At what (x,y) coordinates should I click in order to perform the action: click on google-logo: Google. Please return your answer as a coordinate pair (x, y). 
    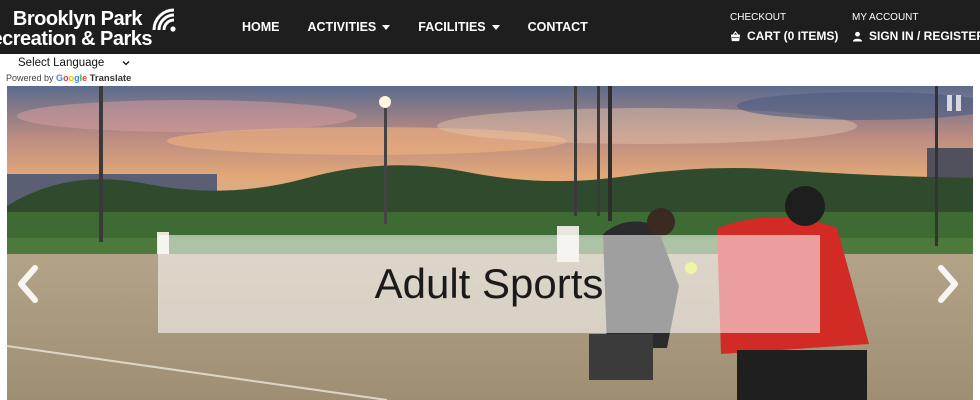
    Looking at the image, I should click on (72, 78).